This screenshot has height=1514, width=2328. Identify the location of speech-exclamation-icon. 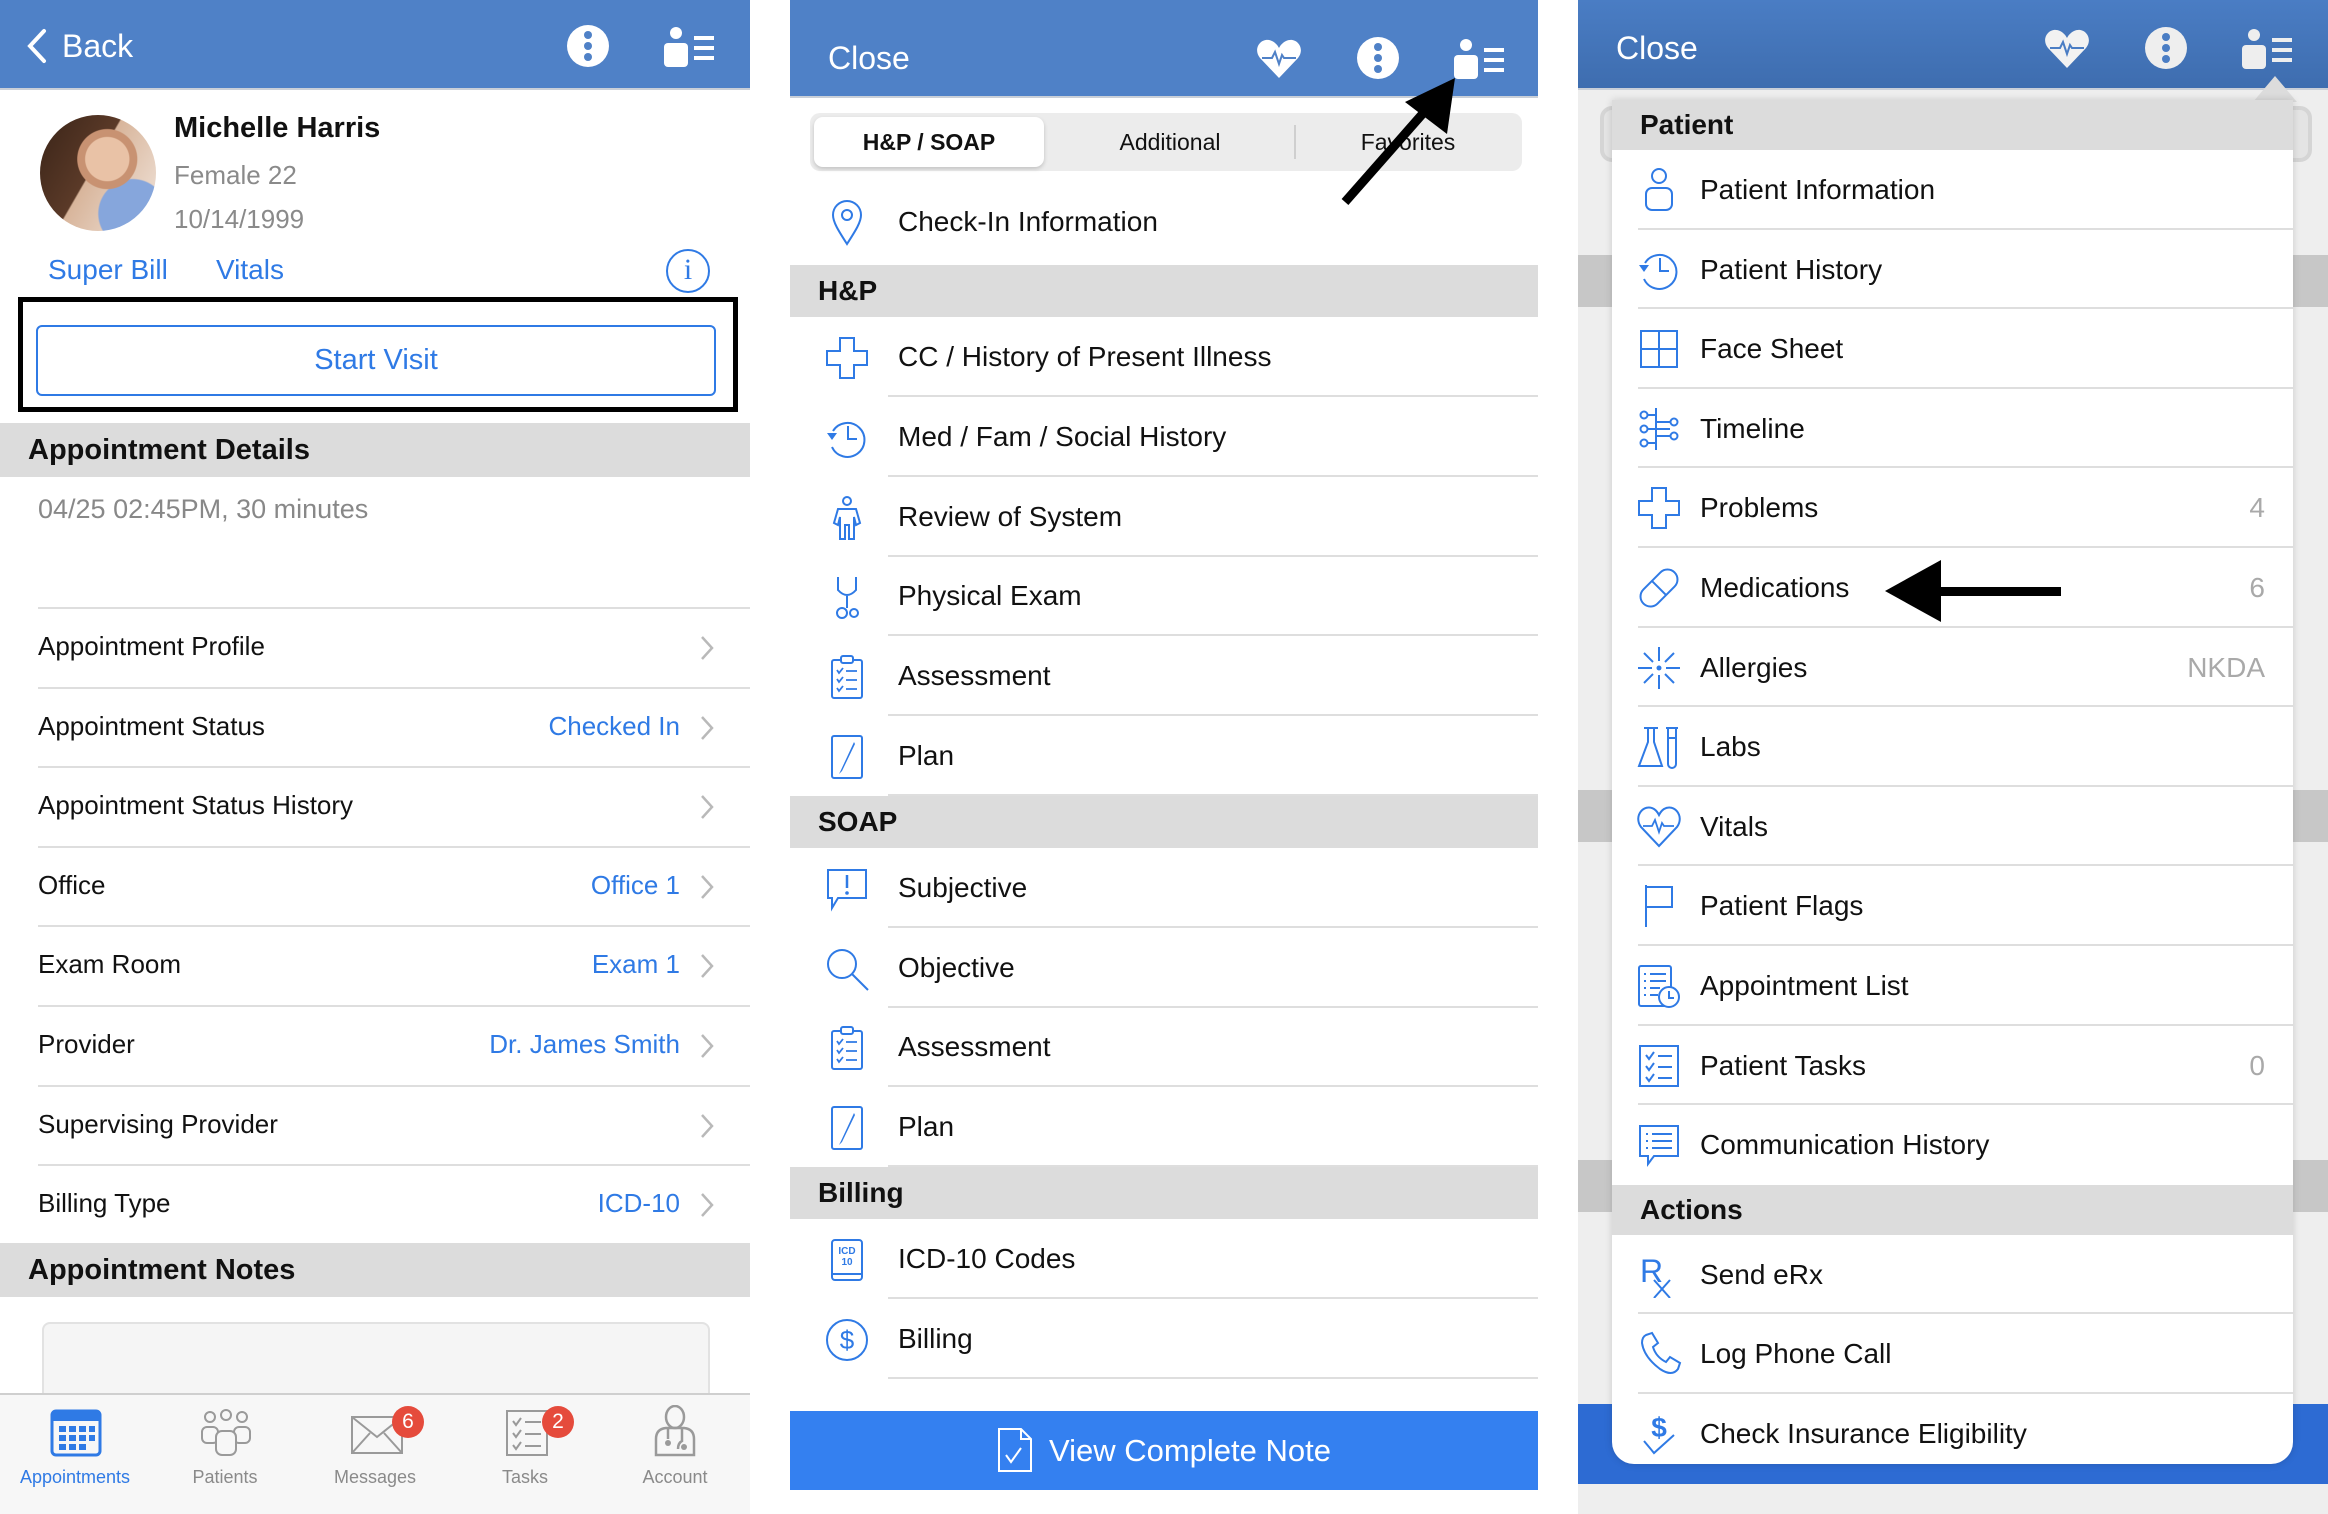
(847, 890).